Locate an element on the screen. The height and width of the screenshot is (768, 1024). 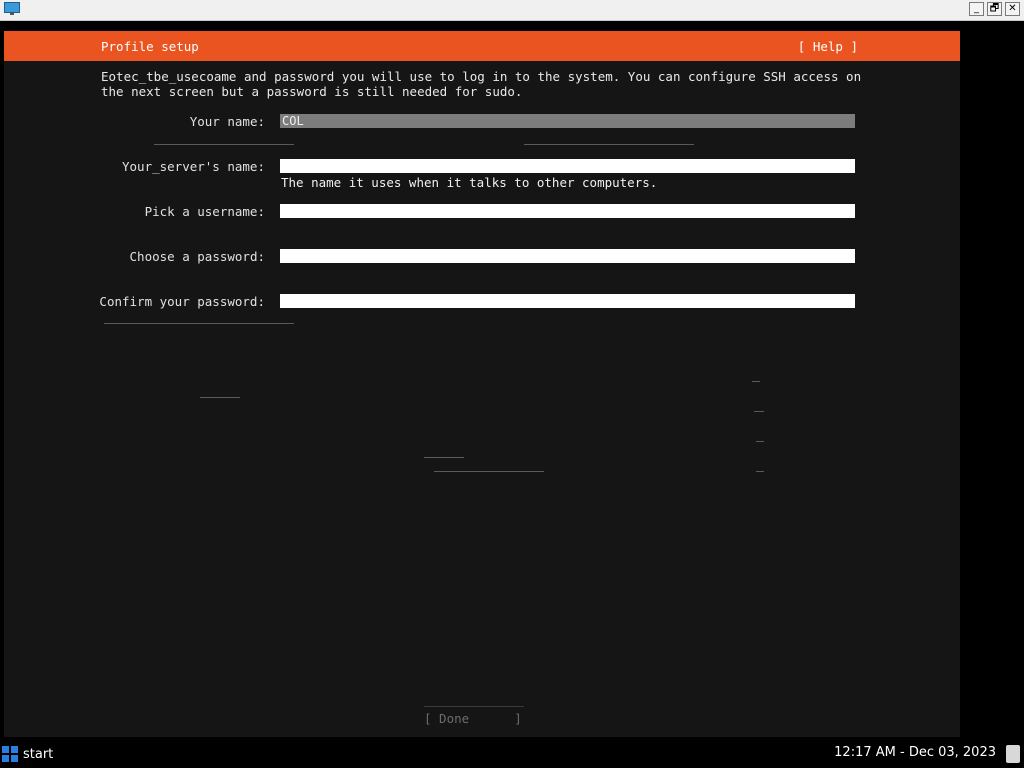
password-label: Choose a password: is located at coordinates (197, 256).